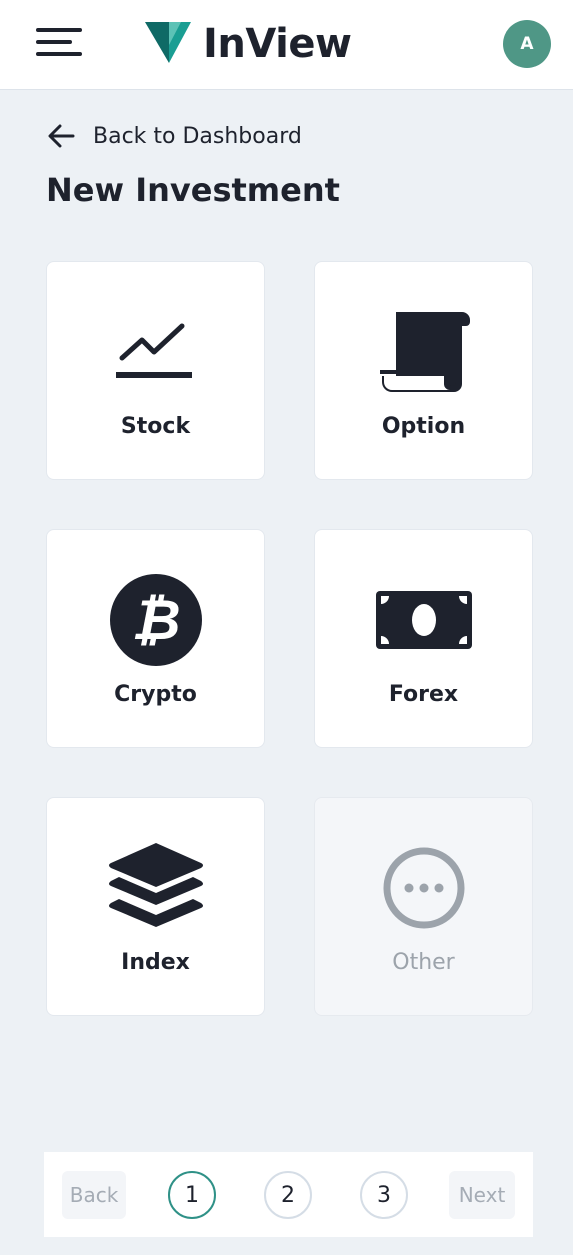 This screenshot has width=573, height=1255. Describe the element at coordinates (384, 1195) in the screenshot. I see `wizard-step-3: 3` at that location.